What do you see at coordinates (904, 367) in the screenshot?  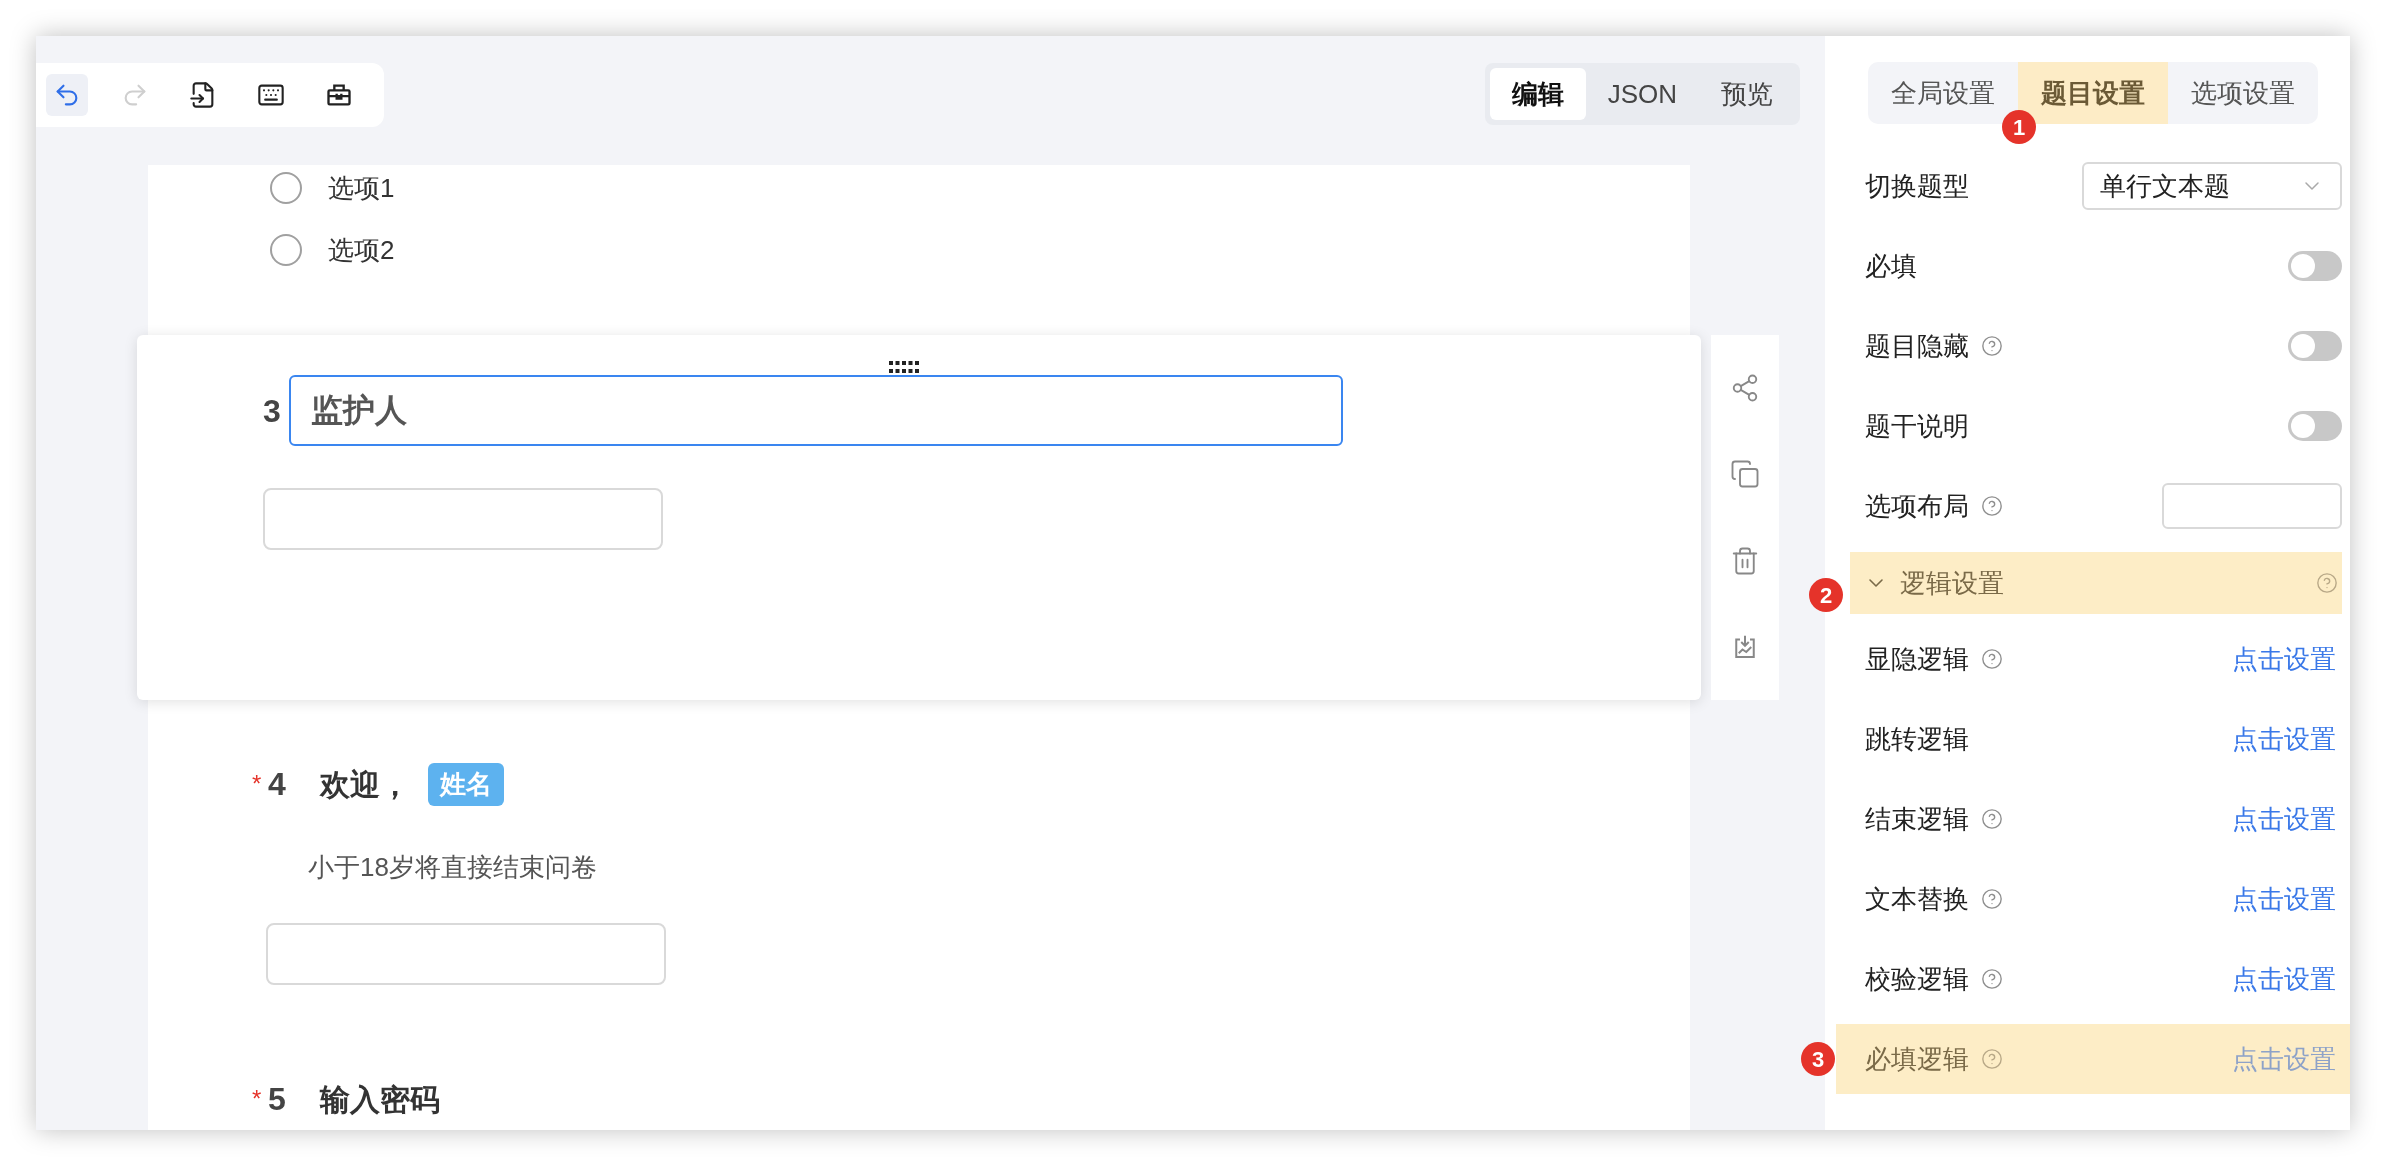 I see `drag-handle-icon` at bounding box center [904, 367].